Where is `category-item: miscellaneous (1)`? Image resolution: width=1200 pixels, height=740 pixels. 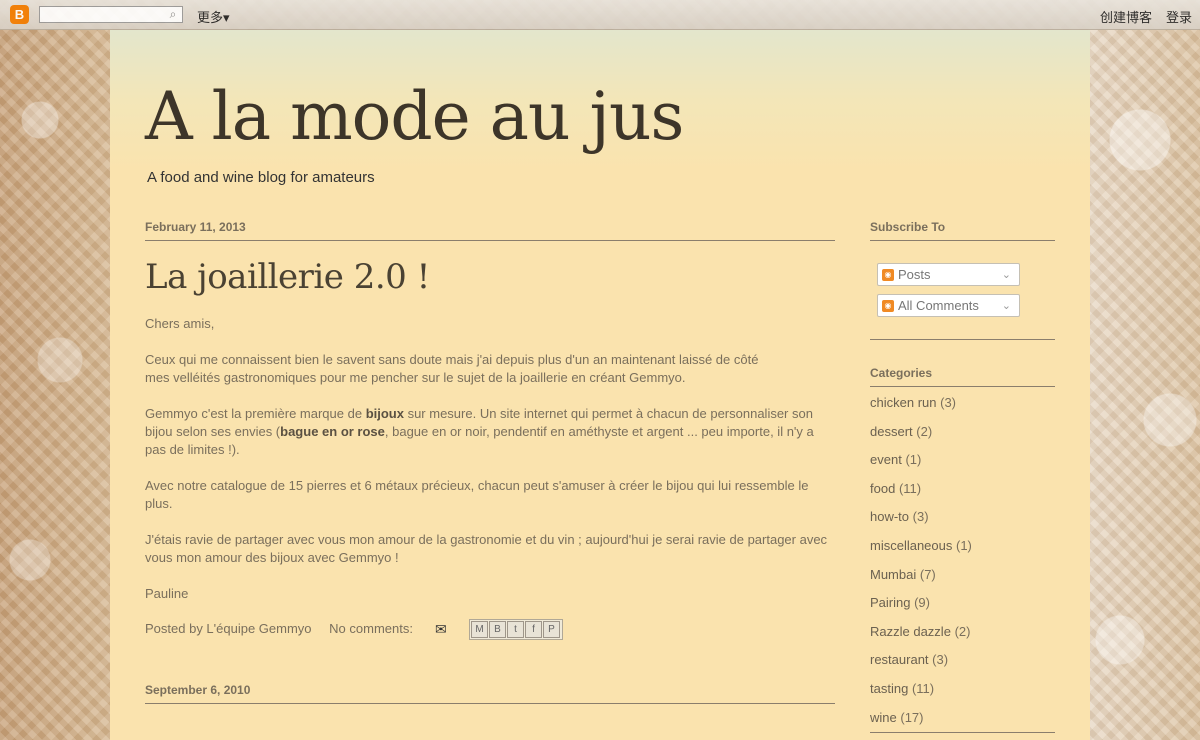
category-item: miscellaneous (1) is located at coordinates (962, 546).